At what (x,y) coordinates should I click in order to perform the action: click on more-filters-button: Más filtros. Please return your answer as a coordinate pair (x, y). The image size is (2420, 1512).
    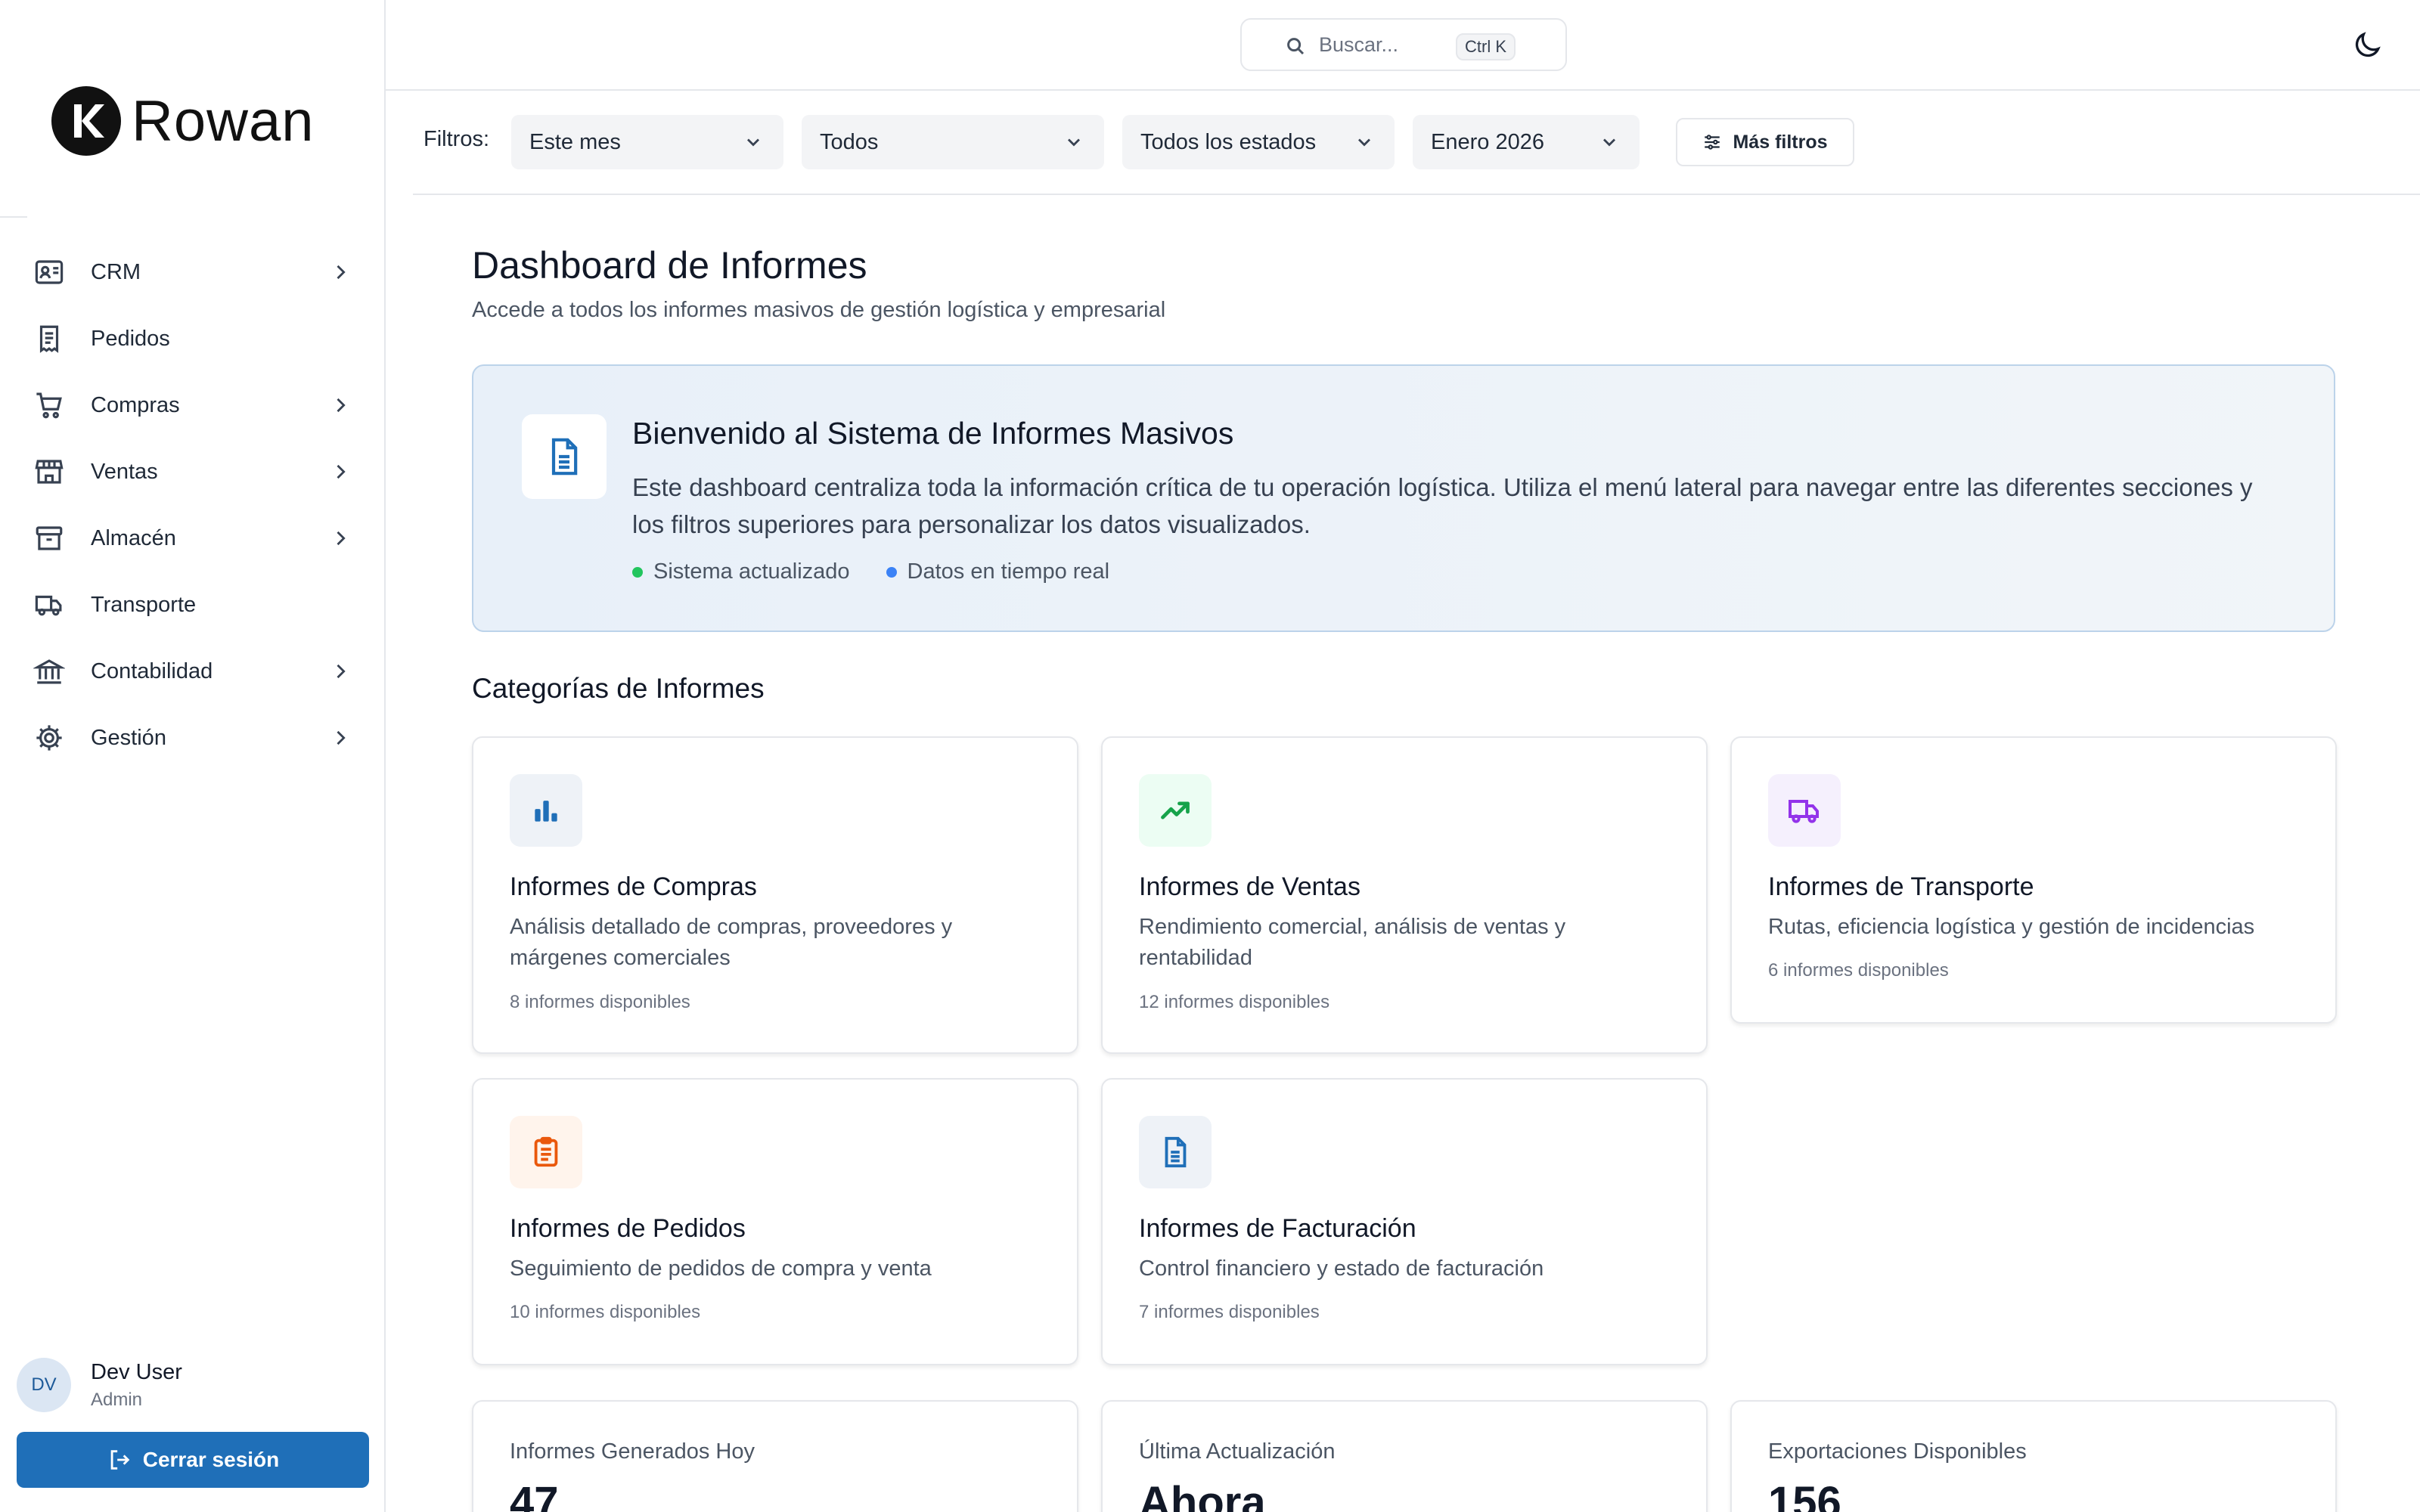
    Looking at the image, I should click on (1765, 142).